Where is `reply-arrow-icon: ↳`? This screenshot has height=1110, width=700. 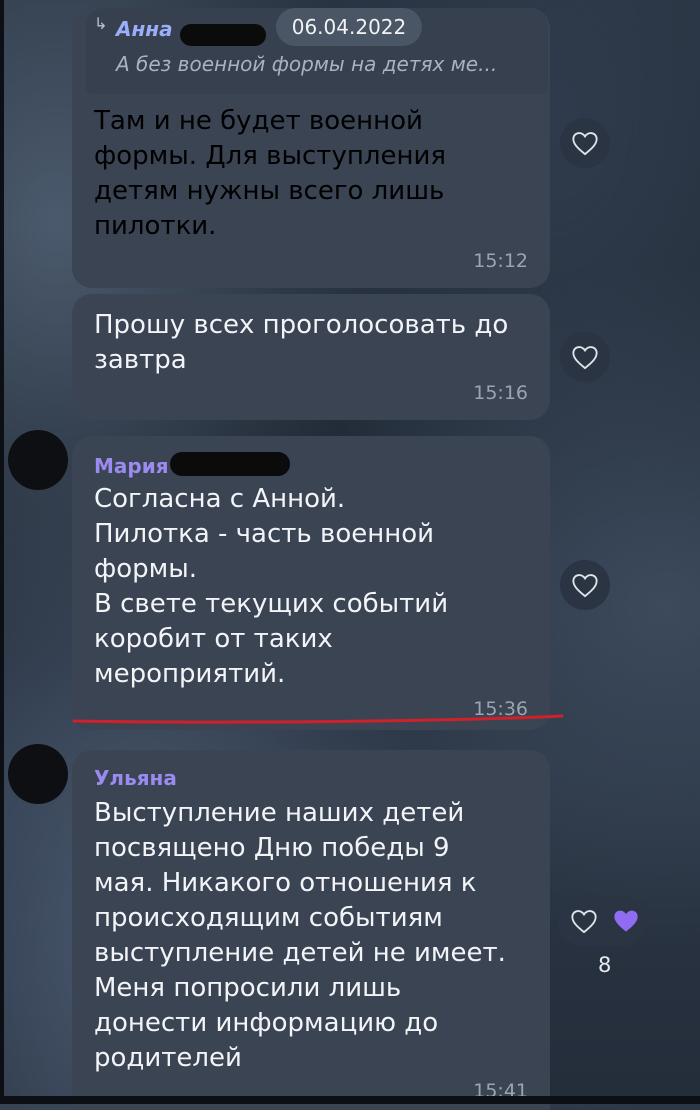
reply-arrow-icon: ↳ is located at coordinates (101, 23).